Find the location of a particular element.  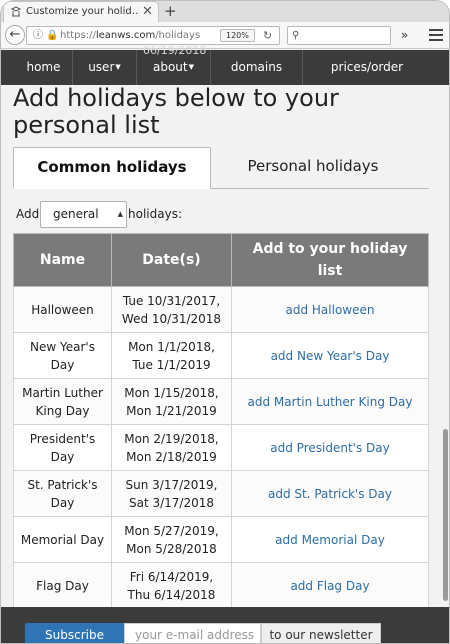

nav-user: user▼ is located at coordinates (105, 67).